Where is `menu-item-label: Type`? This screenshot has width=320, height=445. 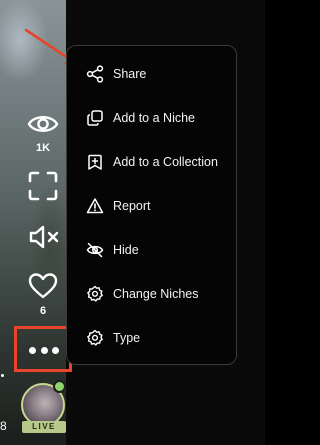 menu-item-label: Type is located at coordinates (127, 338).